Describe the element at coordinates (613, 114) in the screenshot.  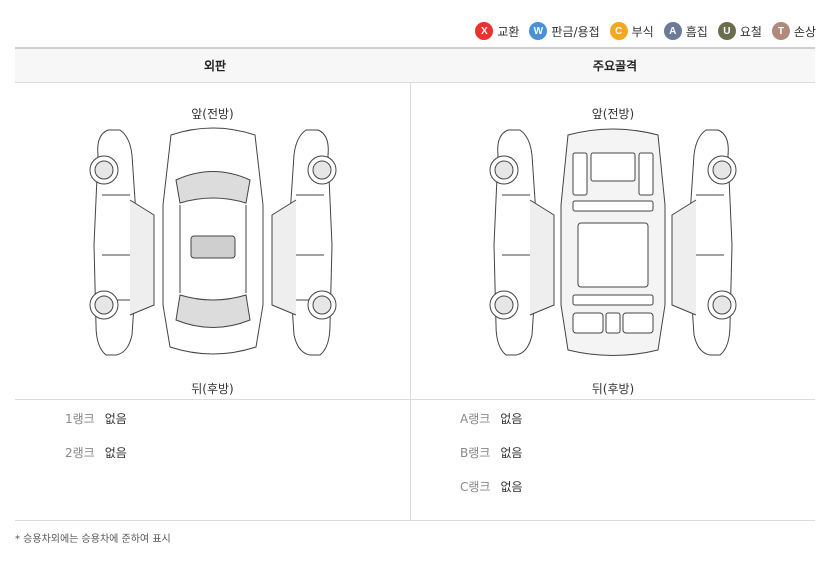
I see `frame-front-label: 앞(전방)` at that location.